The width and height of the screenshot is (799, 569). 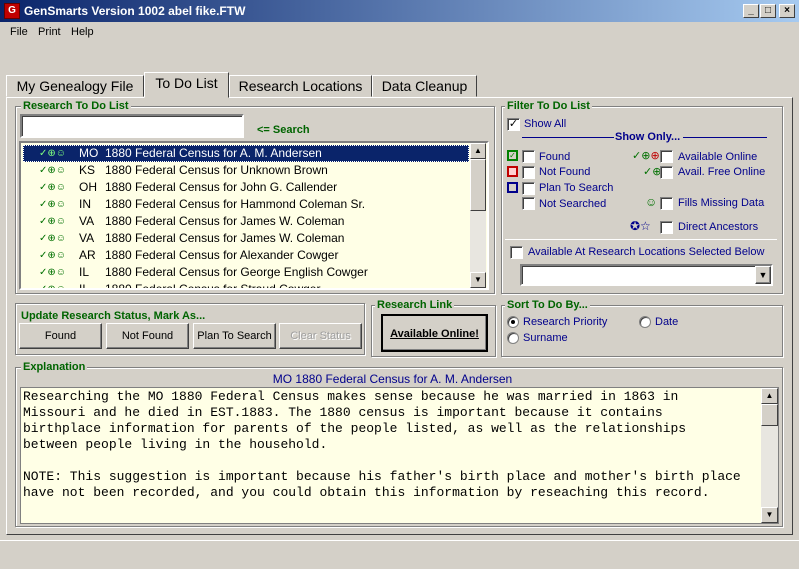 What do you see at coordinates (640, 226) in the screenshot?
I see `star-icon: ✪☆` at bounding box center [640, 226].